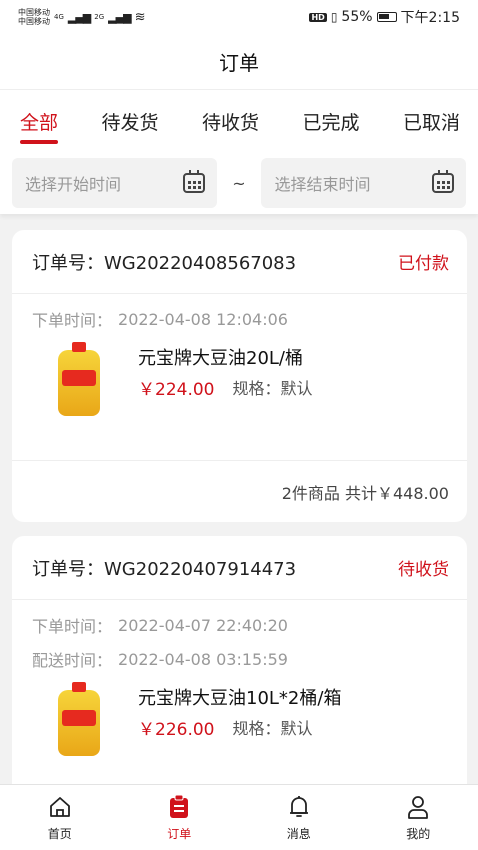 Image resolution: width=478 pixels, height=850 pixels. Describe the element at coordinates (298, 834) in the screenshot. I see `nav-messages-label: 消息` at that location.